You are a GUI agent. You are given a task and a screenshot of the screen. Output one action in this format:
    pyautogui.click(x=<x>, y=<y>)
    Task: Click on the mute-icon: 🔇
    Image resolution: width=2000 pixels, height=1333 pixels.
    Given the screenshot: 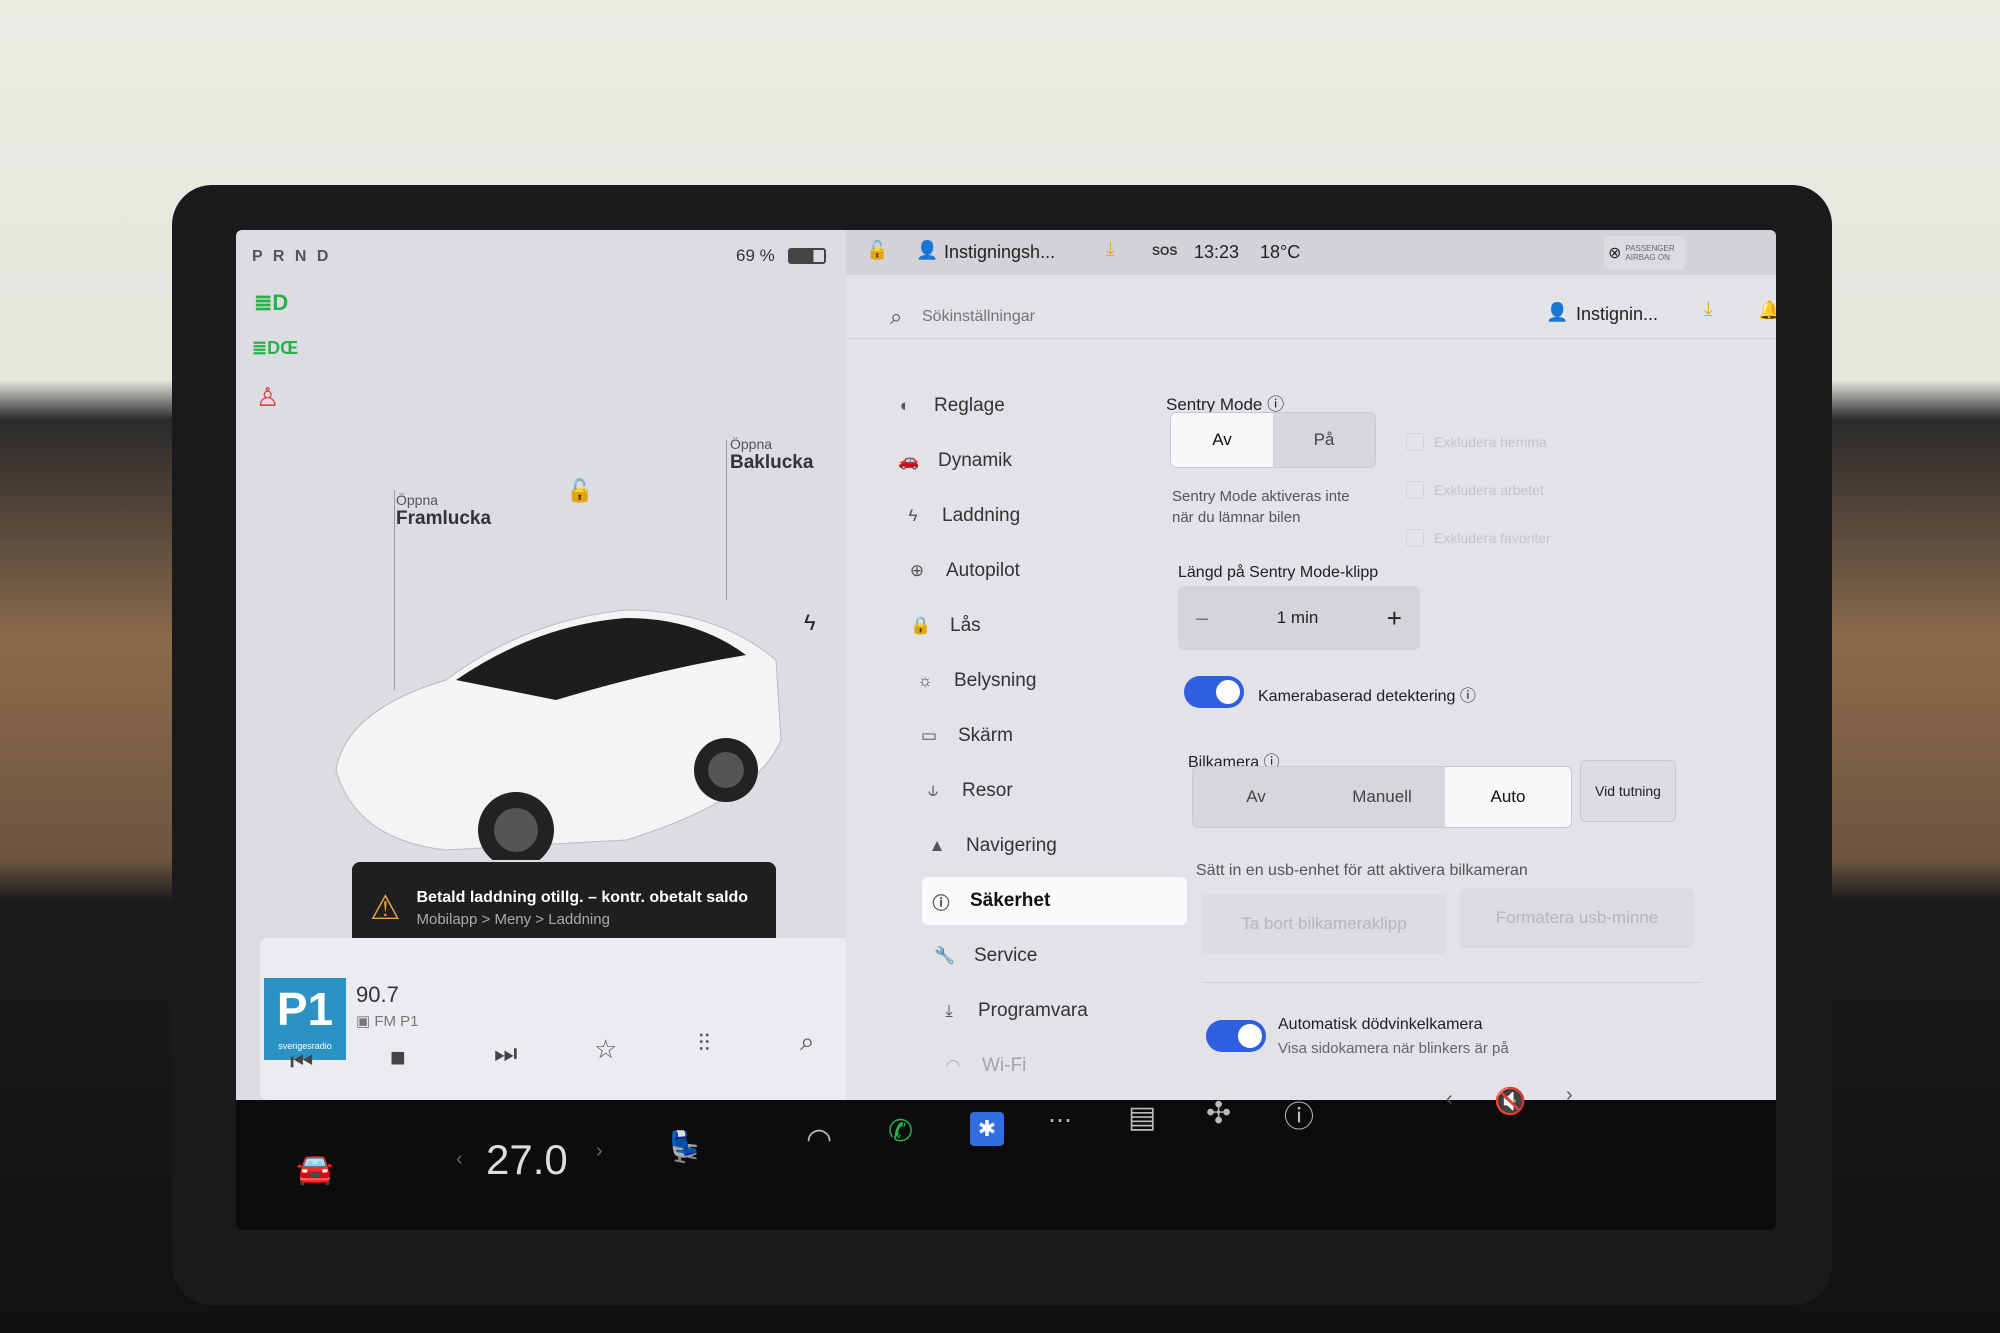 What is the action you would take?
    pyautogui.click(x=1510, y=1101)
    